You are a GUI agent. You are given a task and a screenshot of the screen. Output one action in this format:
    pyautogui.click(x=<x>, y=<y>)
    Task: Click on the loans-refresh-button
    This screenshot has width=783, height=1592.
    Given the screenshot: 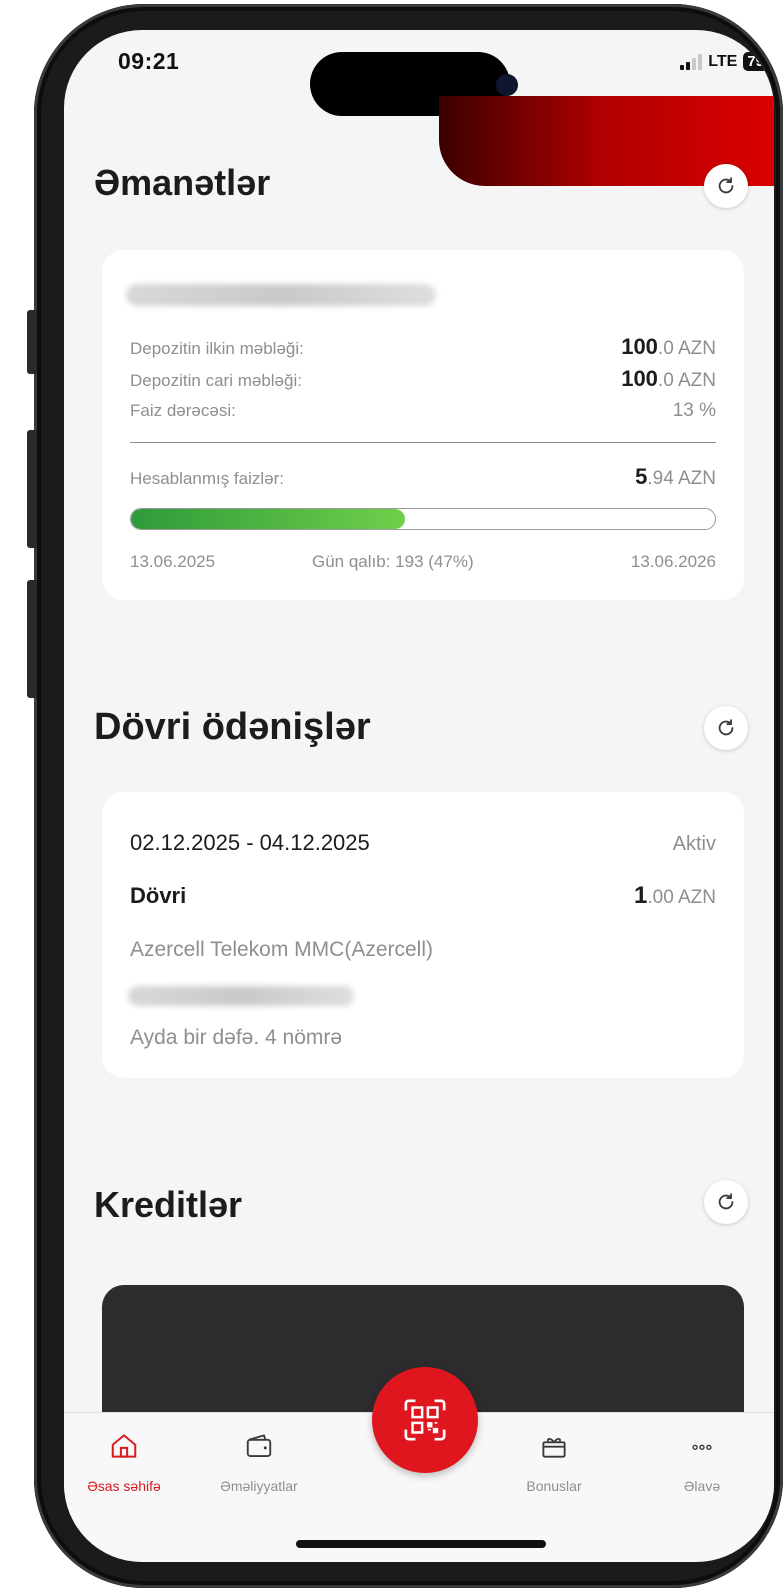 What is the action you would take?
    pyautogui.click(x=726, y=1202)
    